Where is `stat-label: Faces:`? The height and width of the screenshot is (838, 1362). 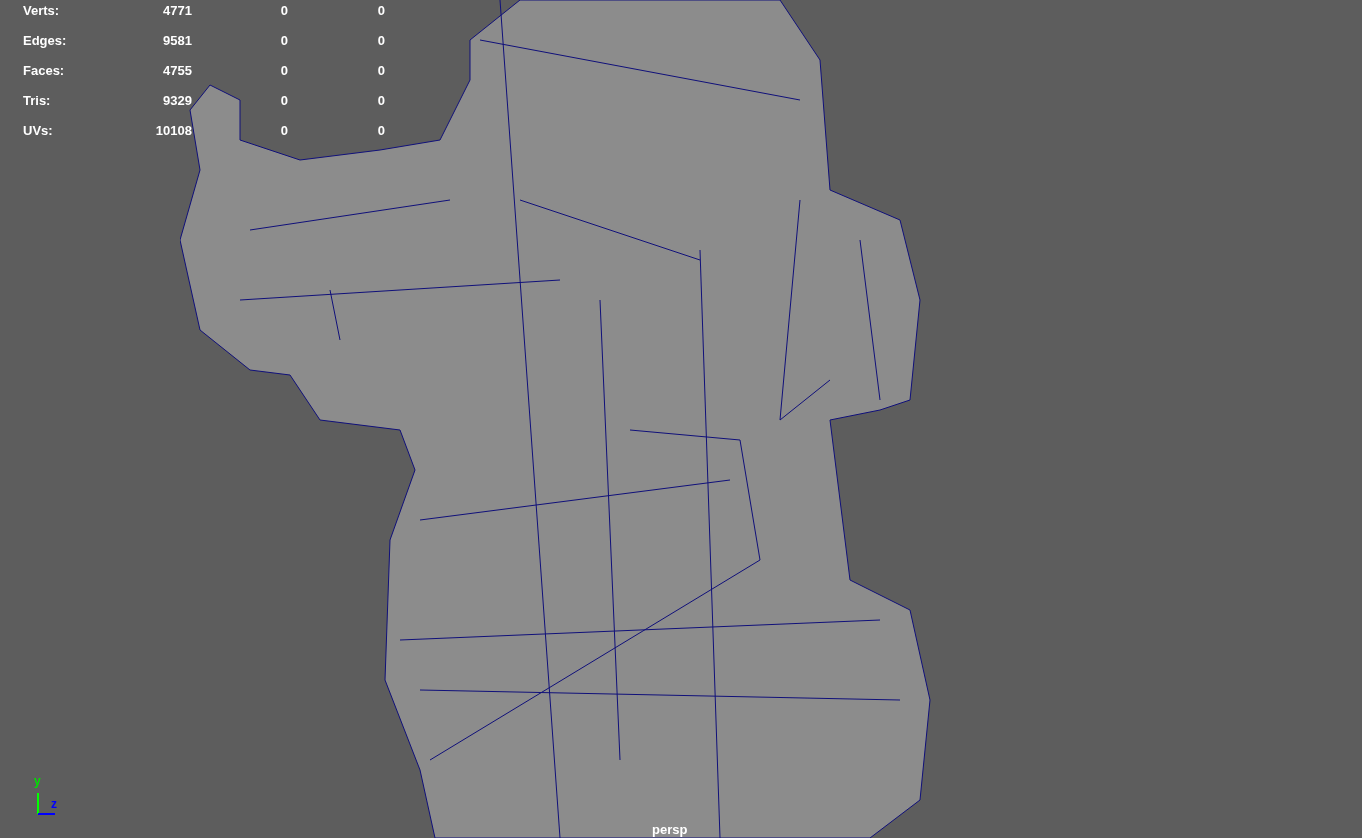
stat-label: Faces: is located at coordinates (44, 71).